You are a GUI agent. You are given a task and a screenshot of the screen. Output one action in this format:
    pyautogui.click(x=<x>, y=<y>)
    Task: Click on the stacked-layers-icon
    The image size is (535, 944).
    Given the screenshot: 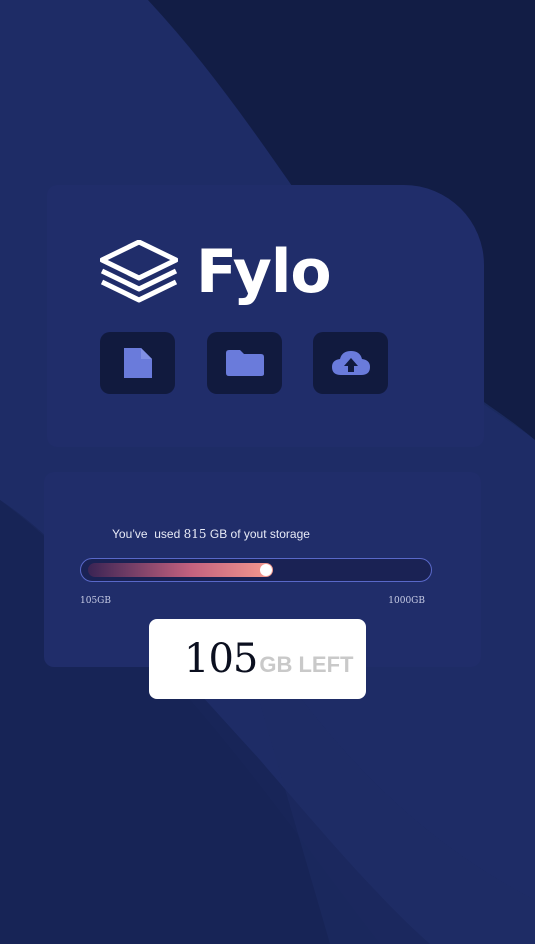 What is the action you would take?
    pyautogui.click(x=139, y=271)
    